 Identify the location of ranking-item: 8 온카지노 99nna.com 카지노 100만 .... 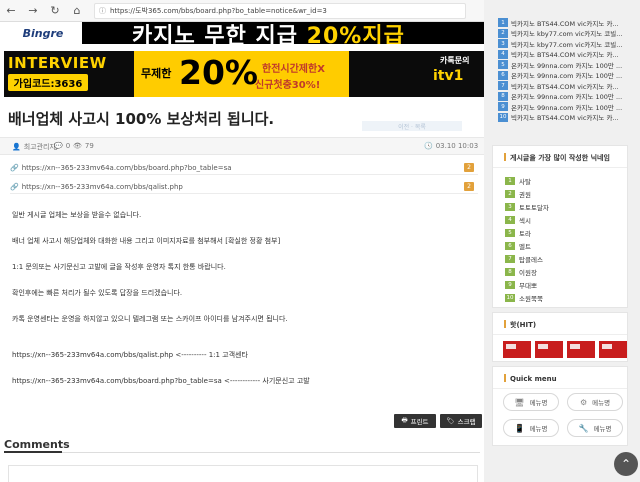
(568, 96).